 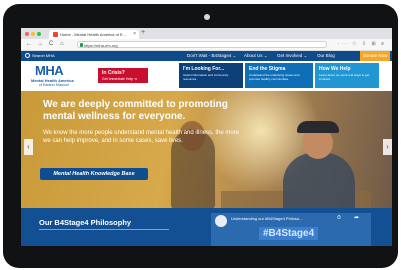 What do you see at coordinates (211, 56) in the screenshot?
I see `nav-item-dont-wait: Don't Wait - B4Stage4 ⌄` at bounding box center [211, 56].